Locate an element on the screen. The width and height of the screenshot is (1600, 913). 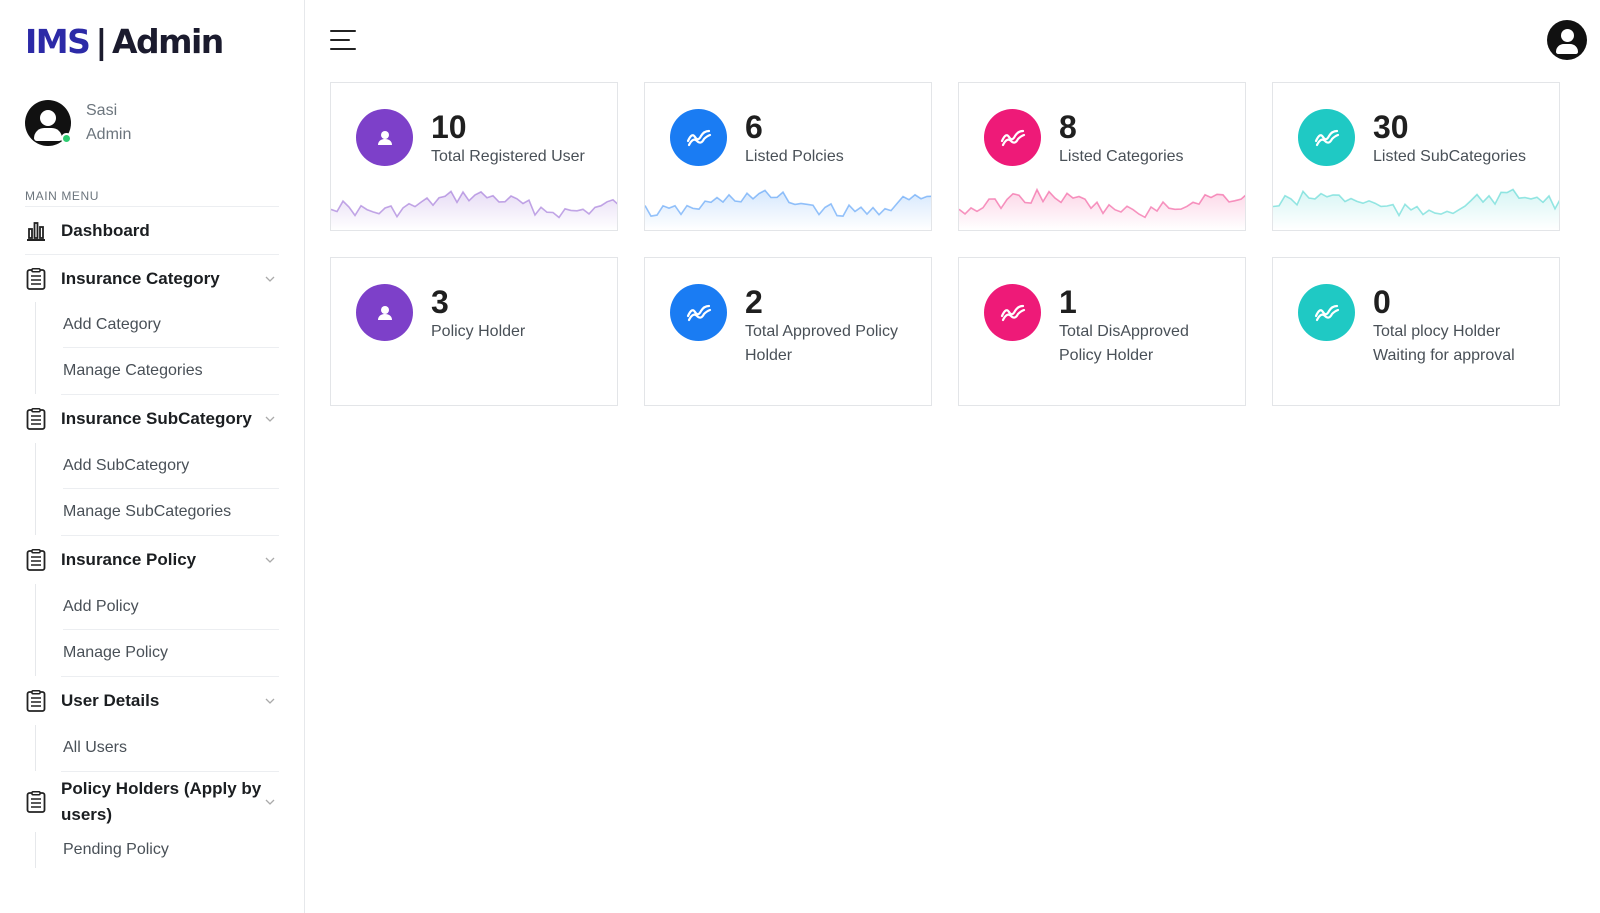
submenu: Add Category Manage Categories is located at coordinates (157, 348).